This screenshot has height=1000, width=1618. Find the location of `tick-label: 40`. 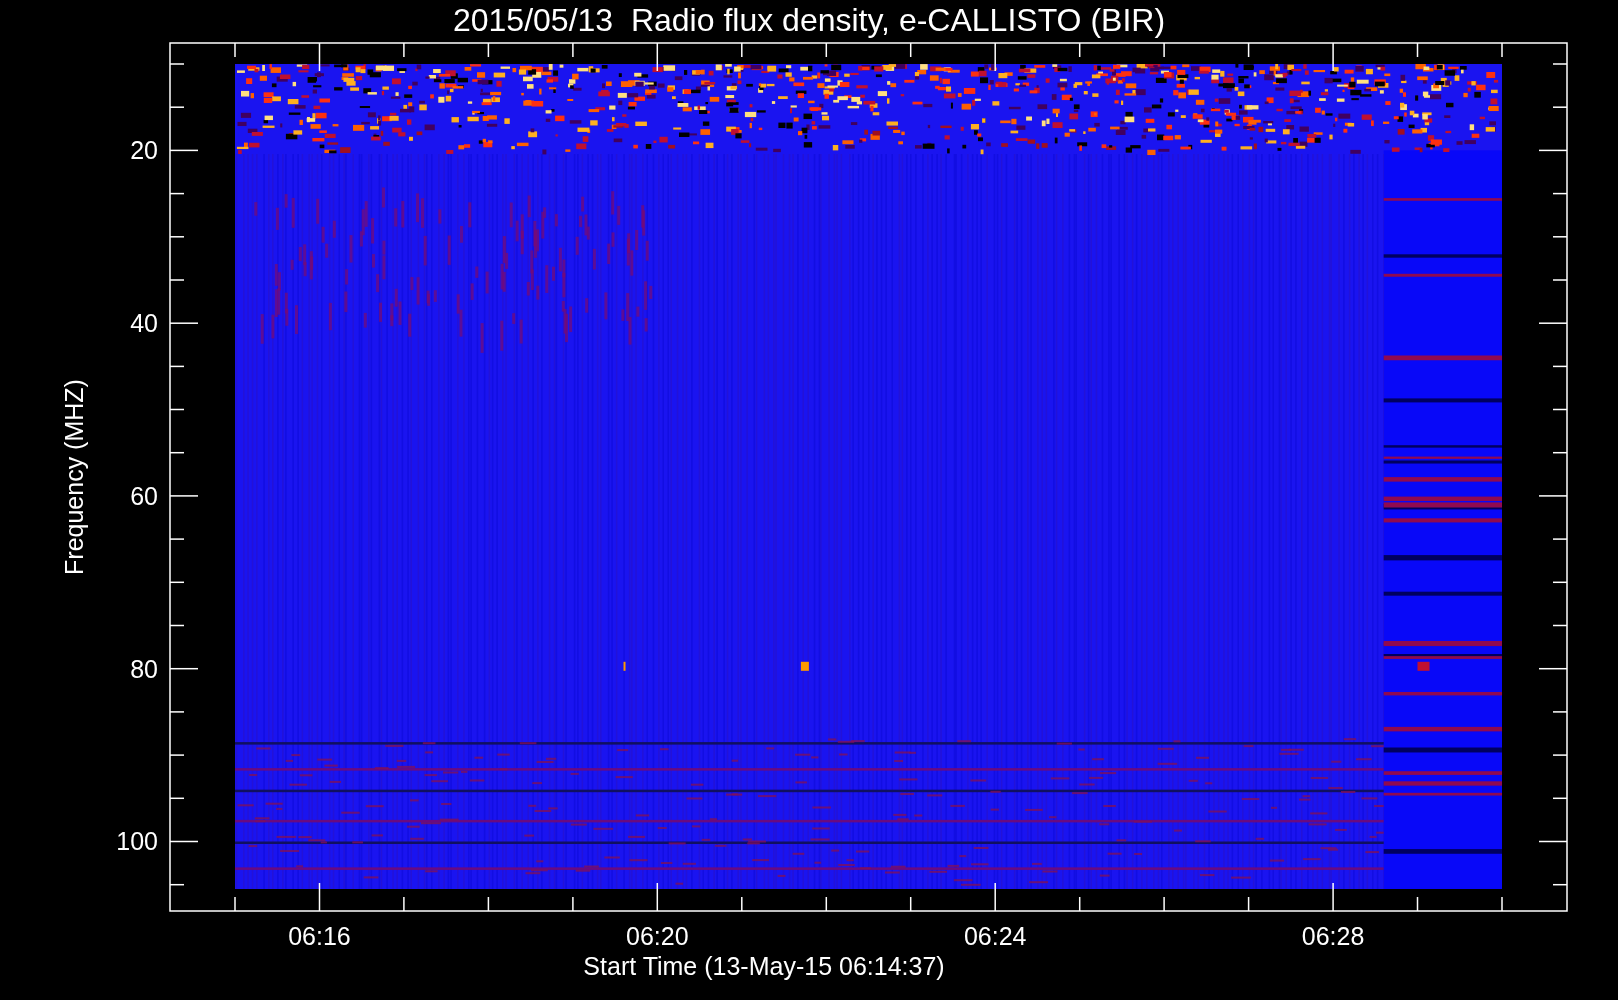

tick-label: 40 is located at coordinates (144, 323).